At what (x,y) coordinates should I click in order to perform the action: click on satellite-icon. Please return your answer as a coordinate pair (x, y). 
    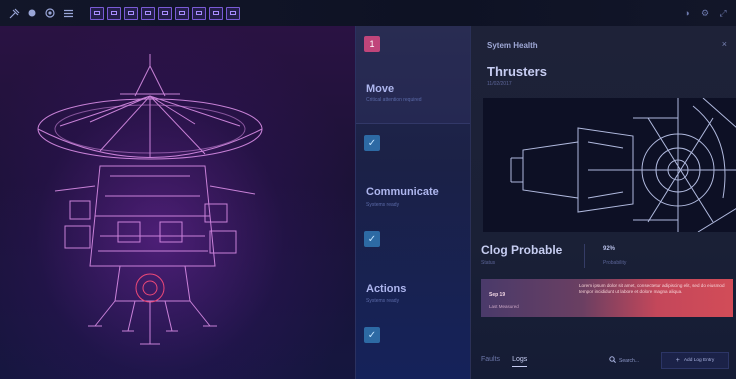
    Looking at the image, I should click on (14, 13).